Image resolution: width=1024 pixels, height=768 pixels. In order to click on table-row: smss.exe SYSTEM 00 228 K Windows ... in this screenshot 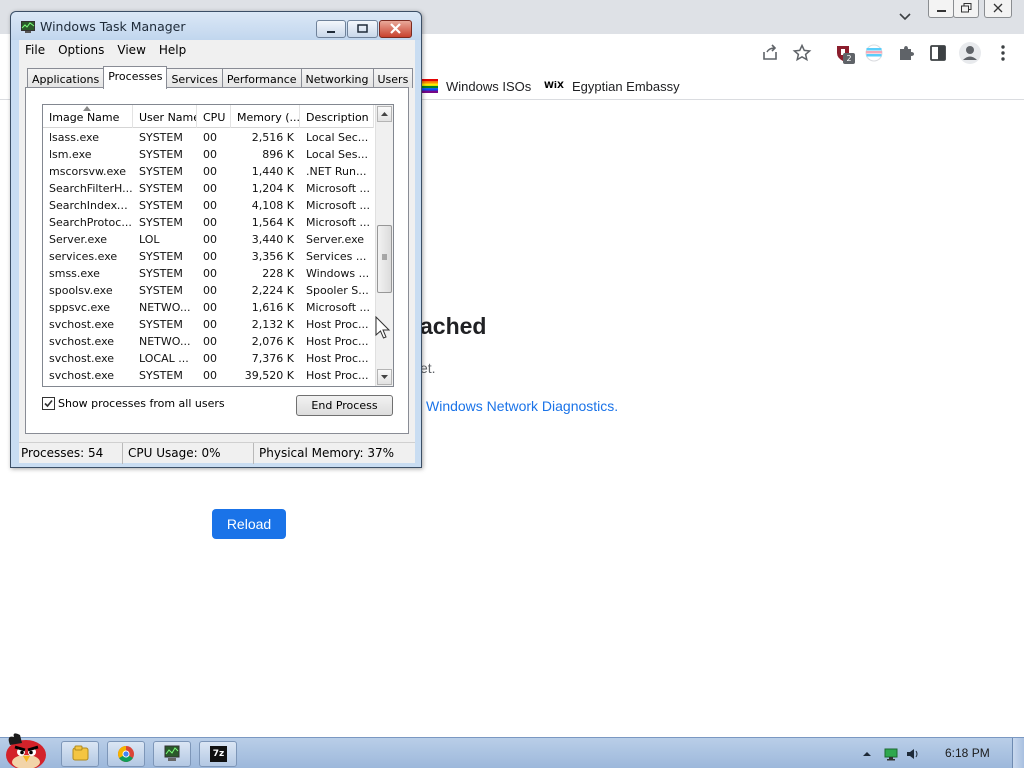, I will do `click(208, 273)`.